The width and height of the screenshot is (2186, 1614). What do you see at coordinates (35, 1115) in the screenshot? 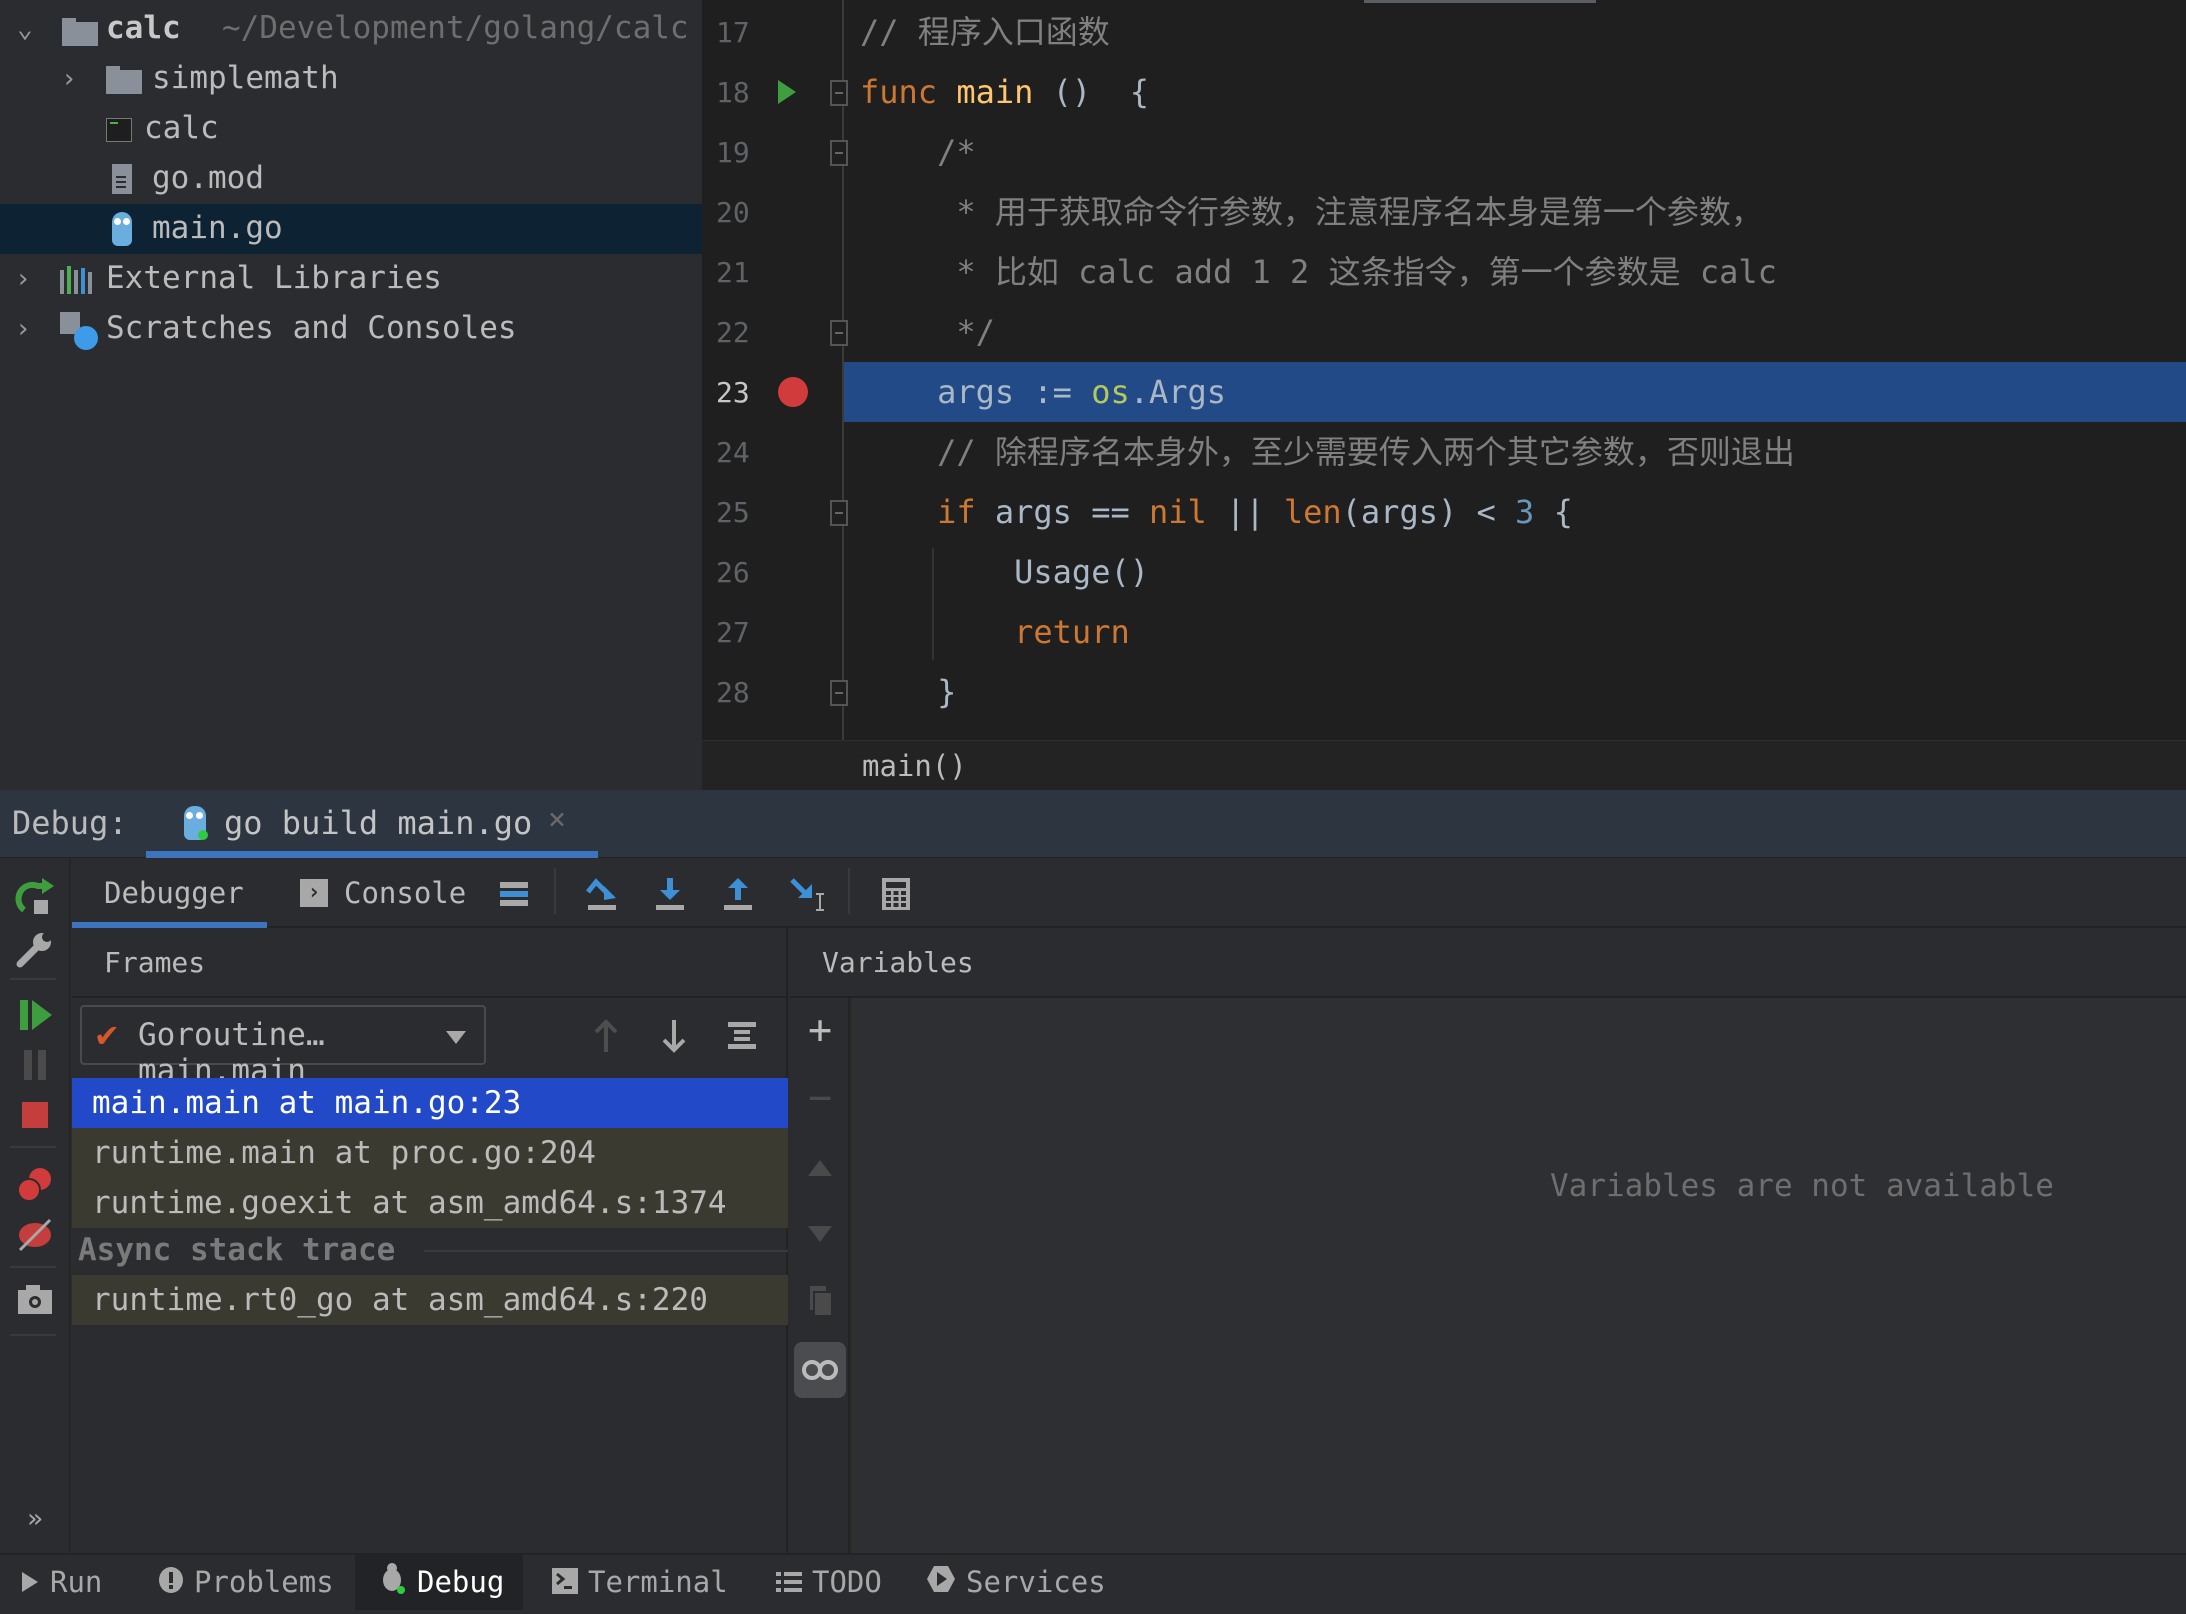
I see `stop-icon` at bounding box center [35, 1115].